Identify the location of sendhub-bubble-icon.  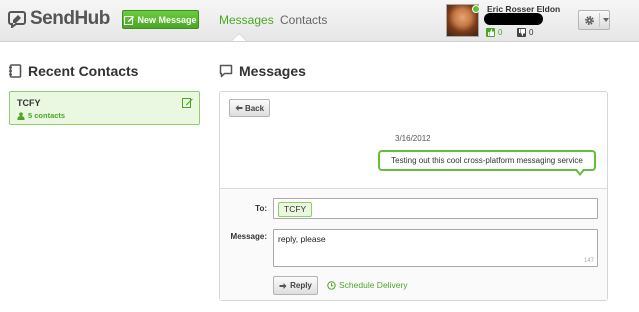
(17, 19).